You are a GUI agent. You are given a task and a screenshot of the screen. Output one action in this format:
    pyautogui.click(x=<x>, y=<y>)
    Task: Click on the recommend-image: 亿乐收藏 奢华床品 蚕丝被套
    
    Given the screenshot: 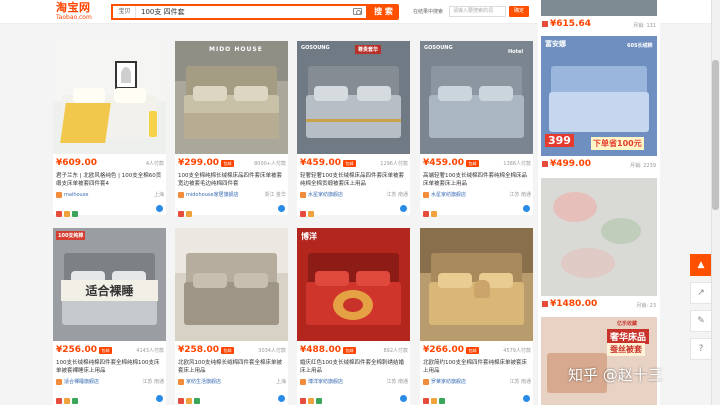 What is the action you would take?
    pyautogui.click(x=599, y=361)
    